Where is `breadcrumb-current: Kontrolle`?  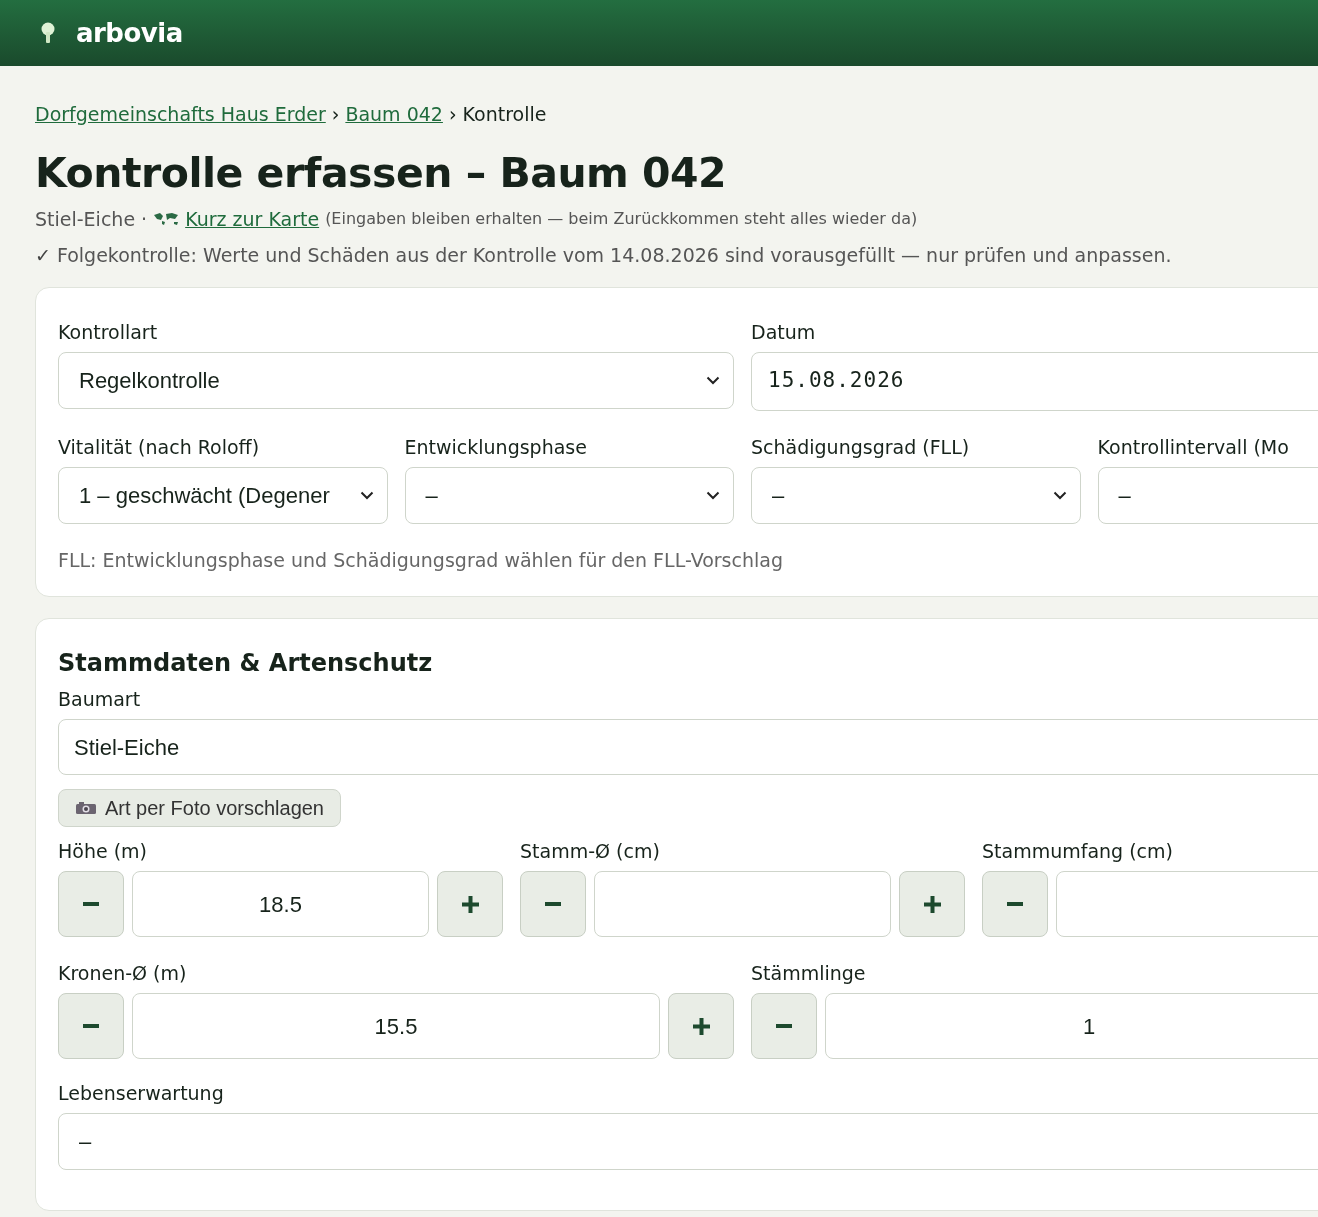
breadcrumb-current: Kontrolle is located at coordinates (504, 114).